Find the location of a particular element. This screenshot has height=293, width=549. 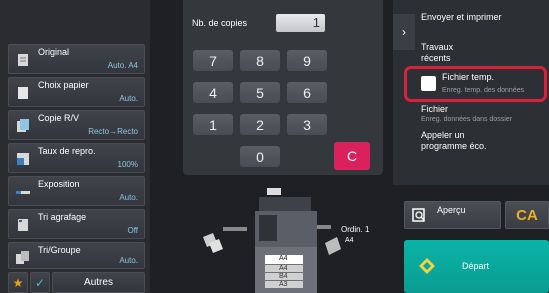

setting-label: Choix papier is located at coordinates (63, 85).